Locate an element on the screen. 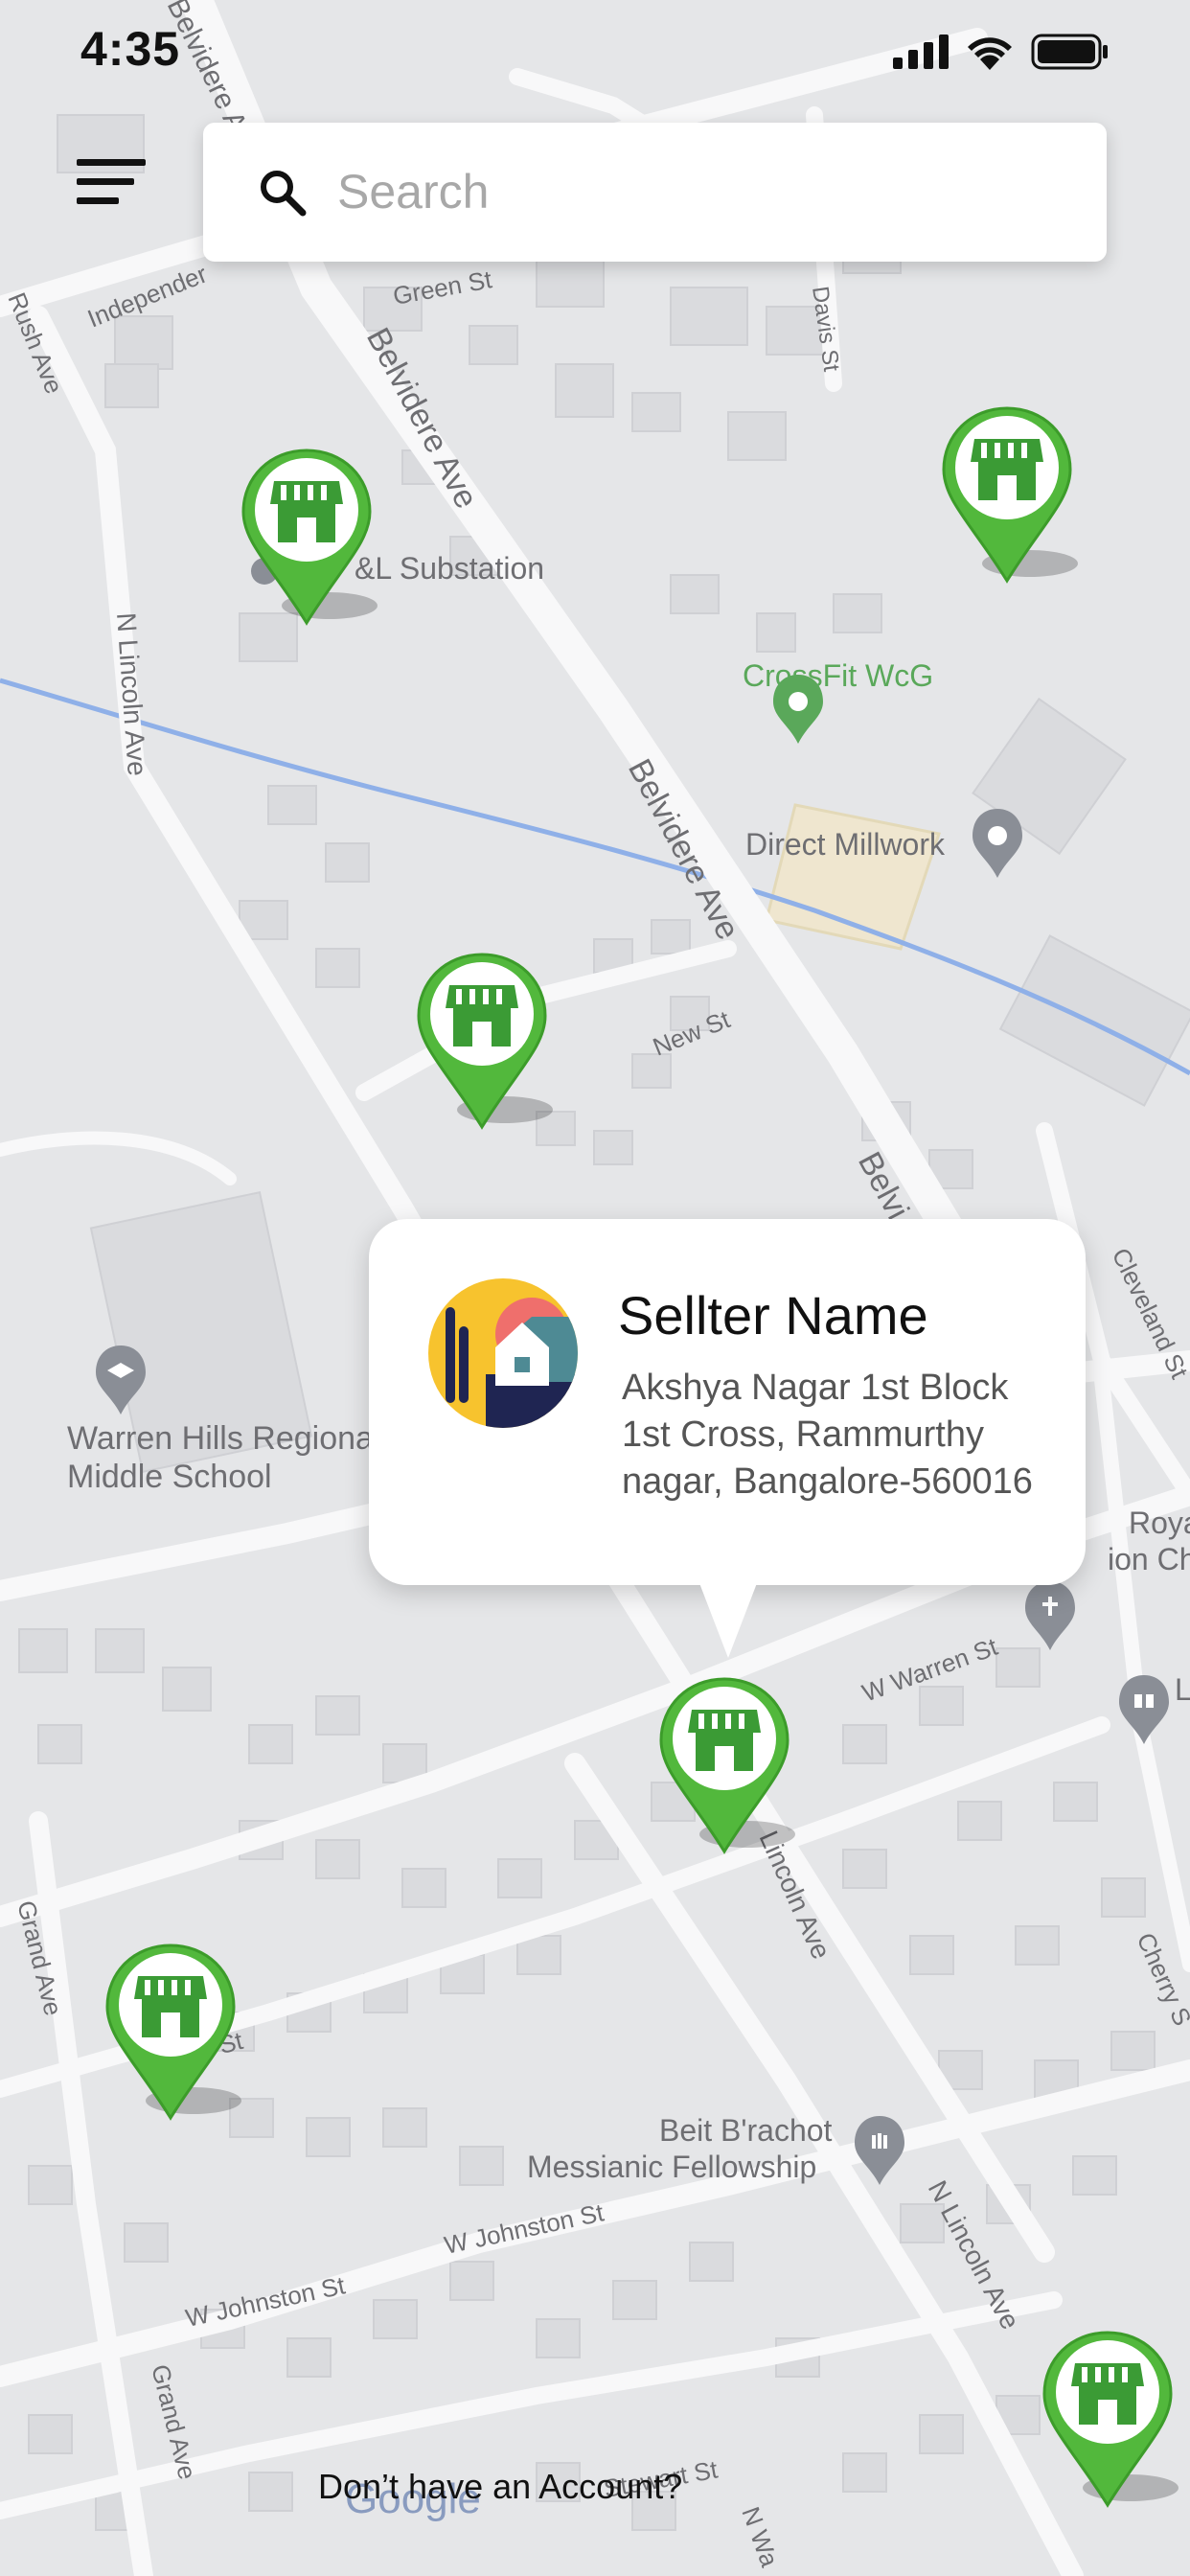 The image size is (1190, 2576). menu-button is located at coordinates (111, 183).